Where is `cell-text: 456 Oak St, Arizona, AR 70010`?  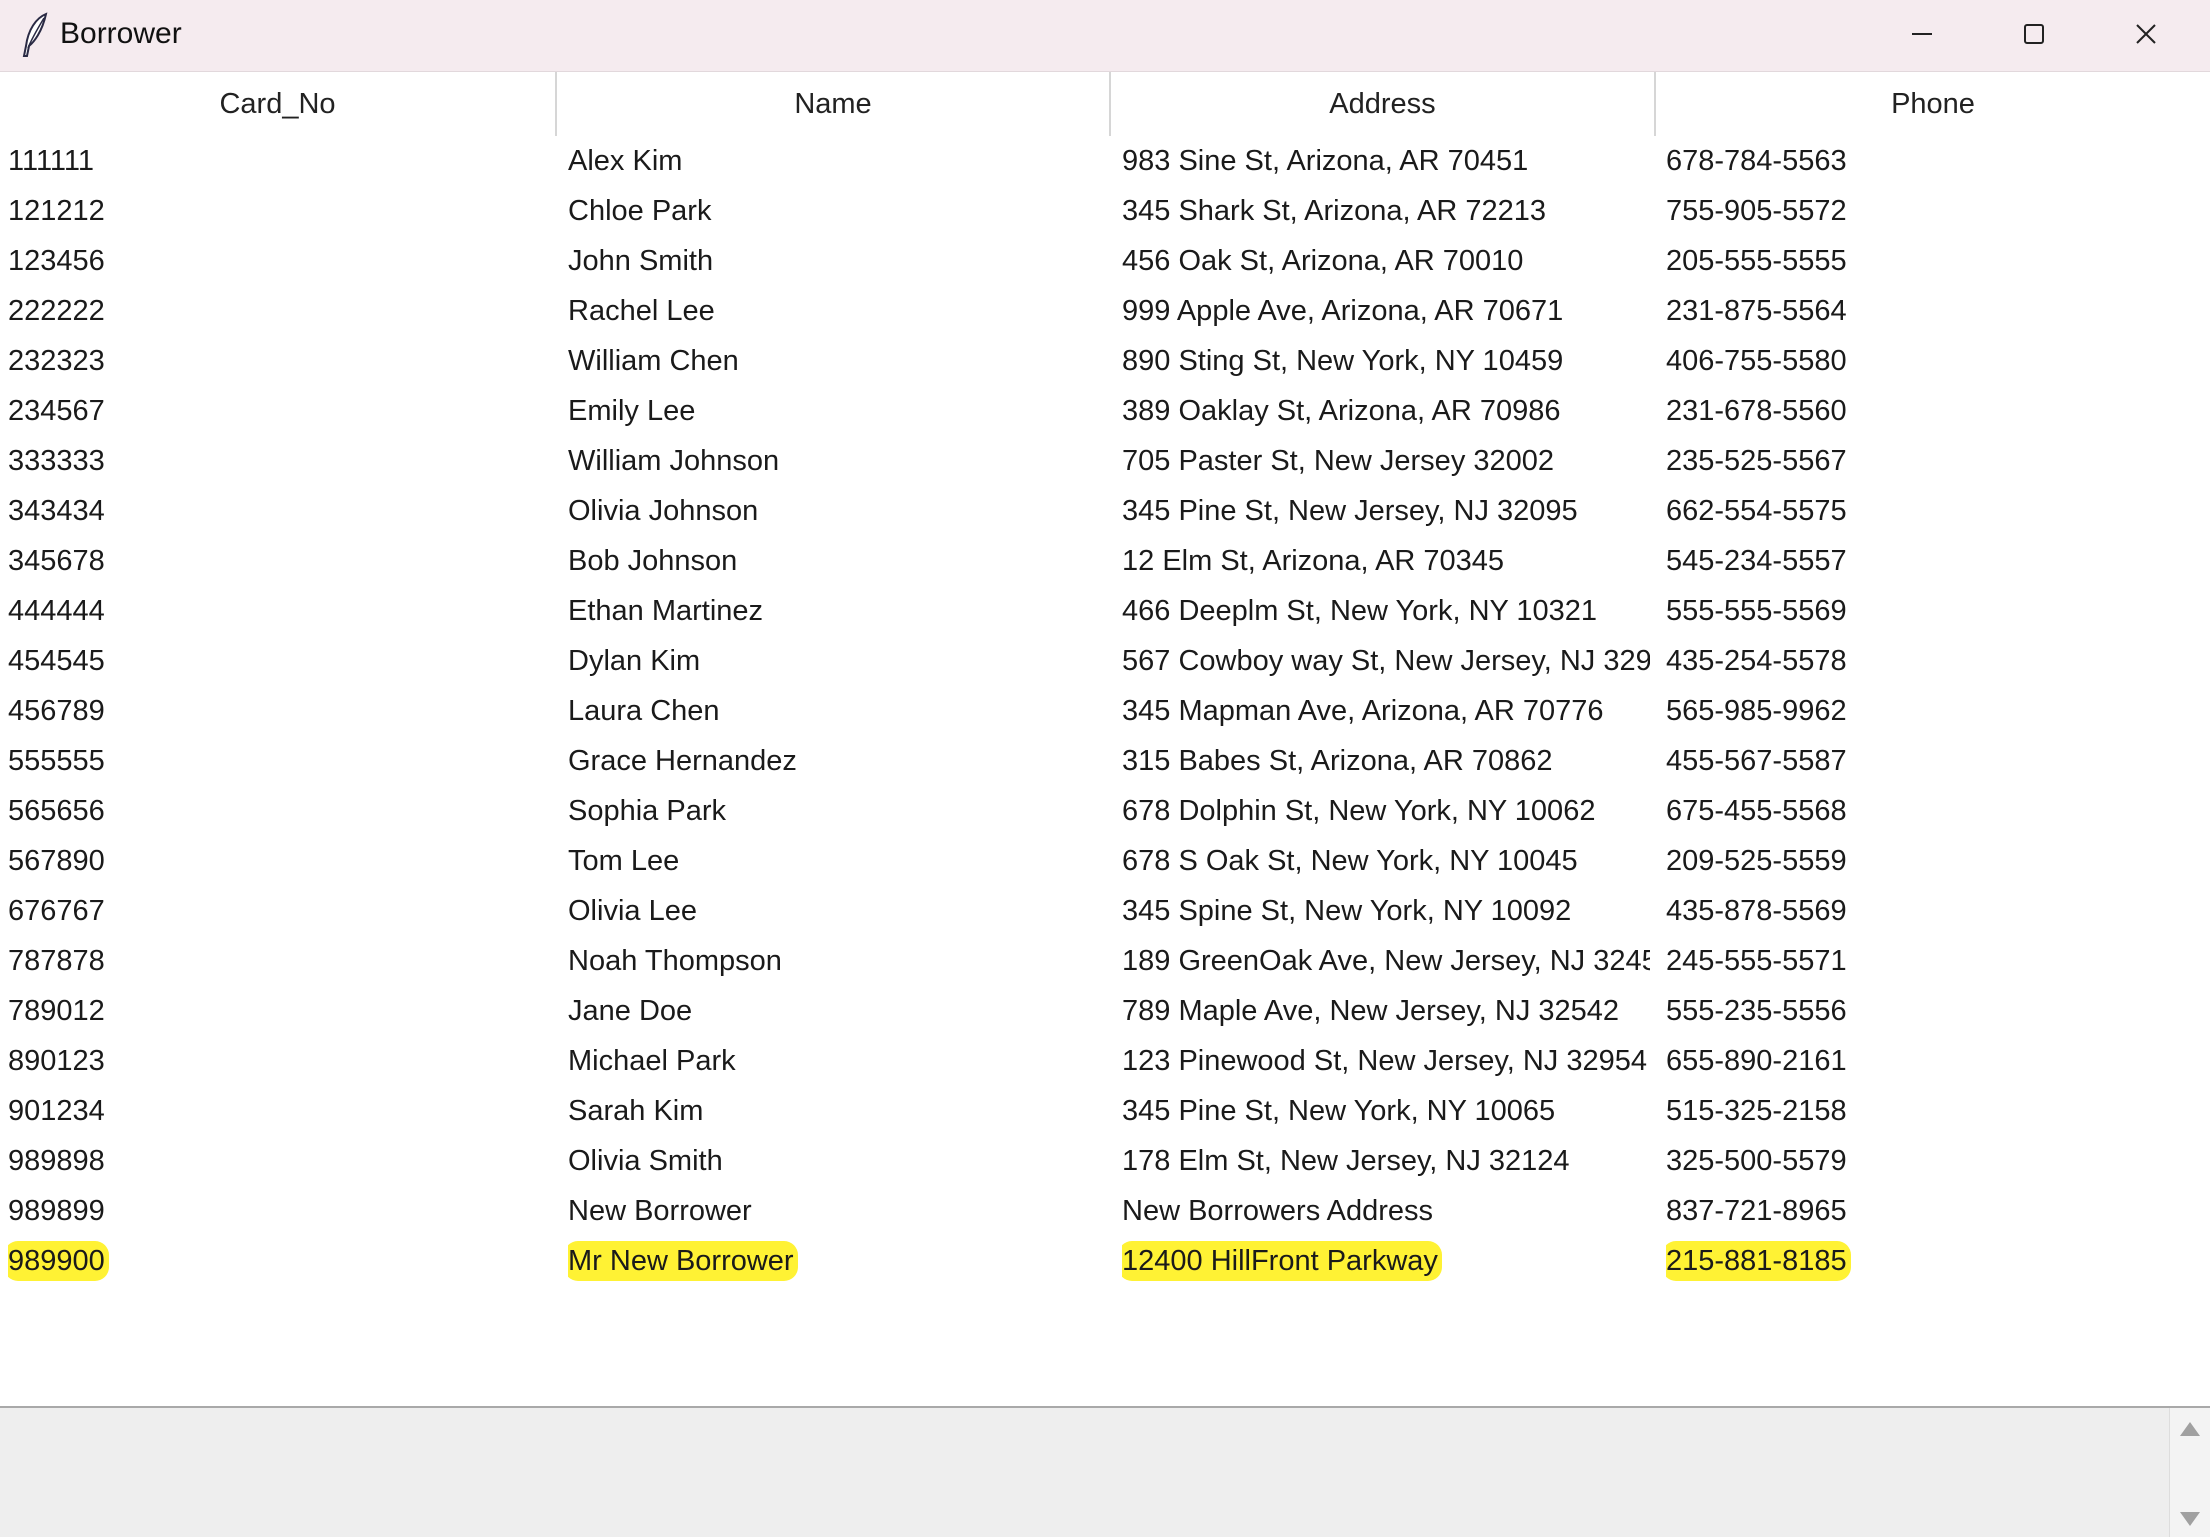
cell-text: 456 Oak St, Arizona, AR 70010 is located at coordinates (1323, 261).